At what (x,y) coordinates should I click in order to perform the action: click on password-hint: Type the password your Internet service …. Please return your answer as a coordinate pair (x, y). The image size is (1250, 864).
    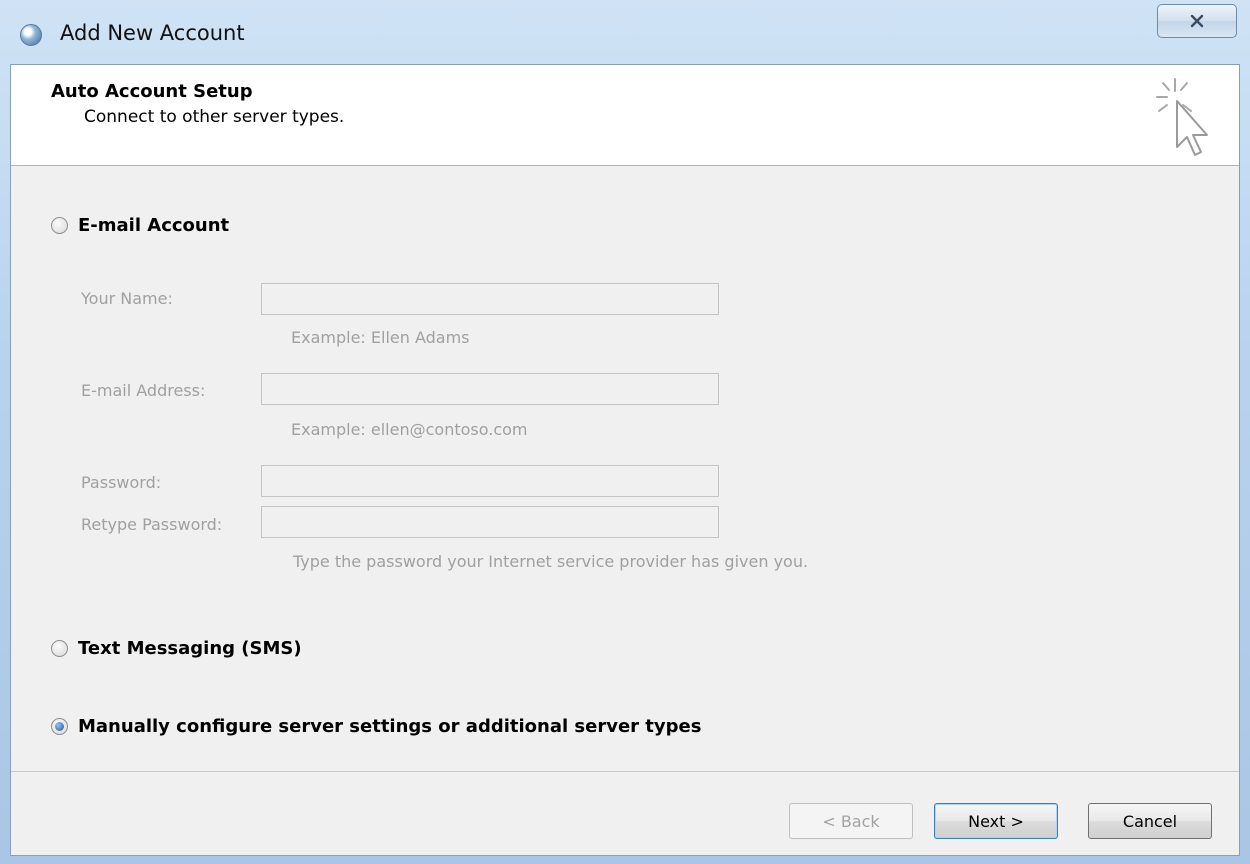
    Looking at the image, I should click on (551, 561).